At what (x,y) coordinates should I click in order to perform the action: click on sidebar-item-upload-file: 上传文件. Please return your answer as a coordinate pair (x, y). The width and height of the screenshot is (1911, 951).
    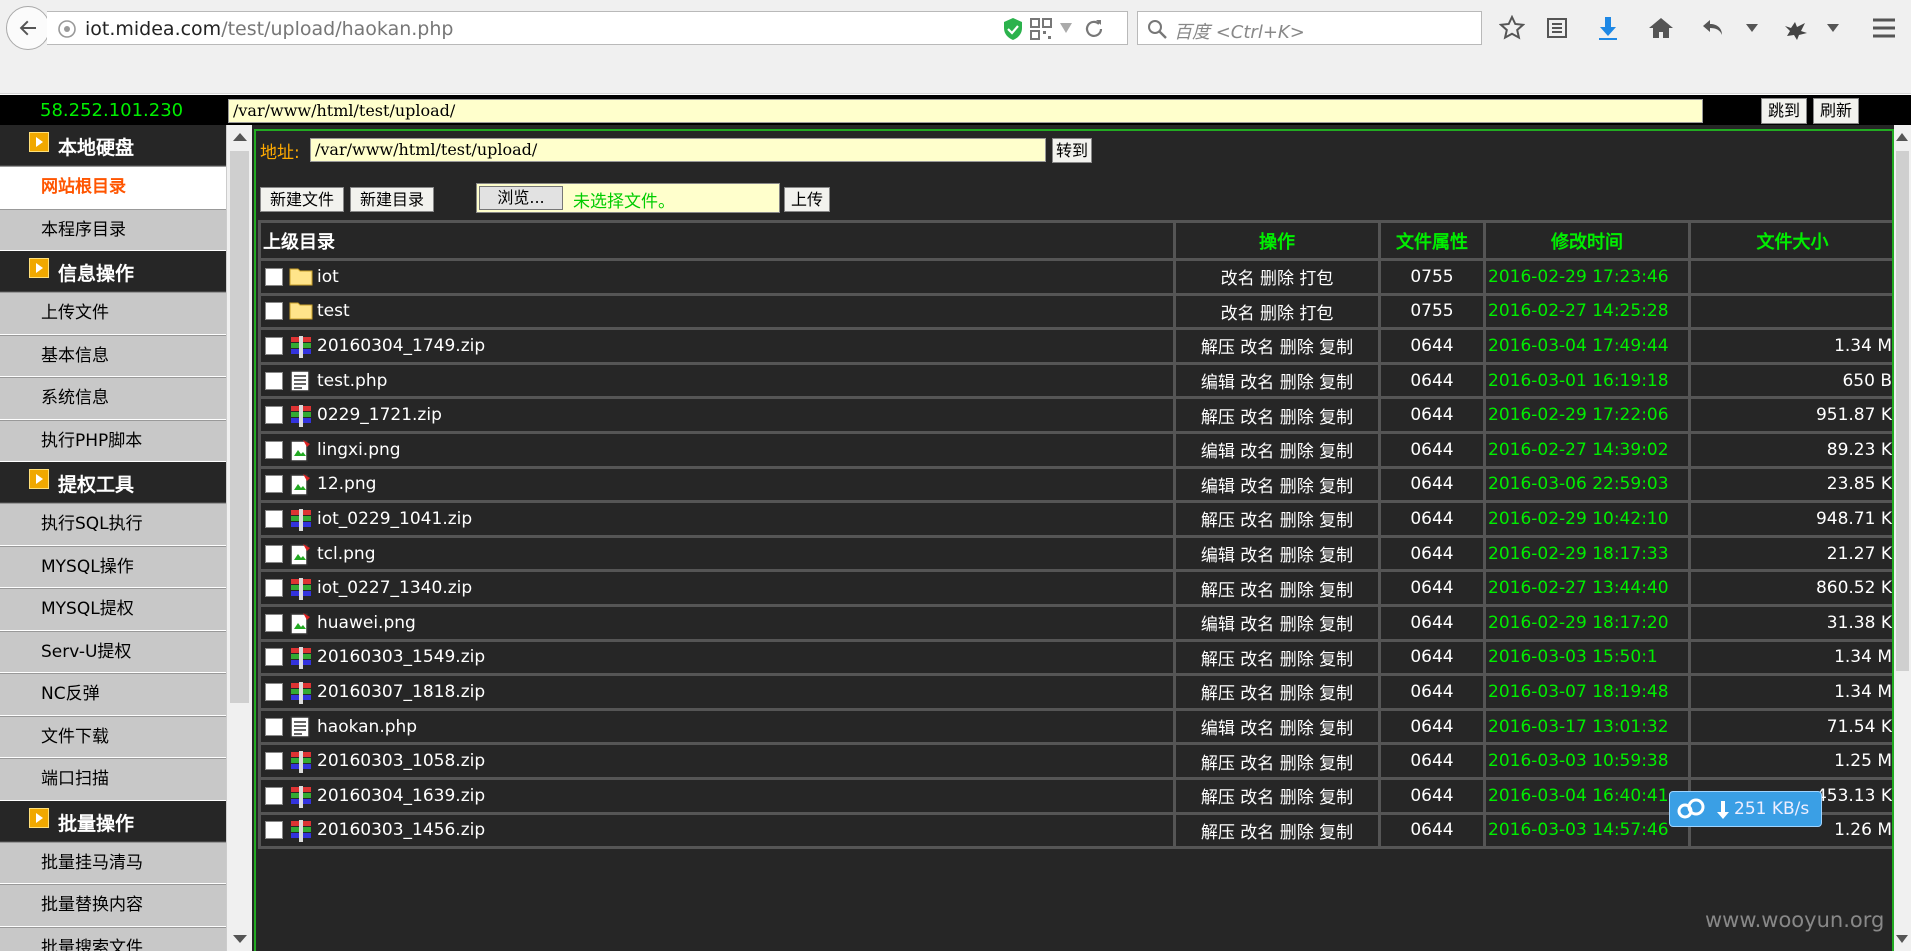
    Looking at the image, I should click on (113, 313).